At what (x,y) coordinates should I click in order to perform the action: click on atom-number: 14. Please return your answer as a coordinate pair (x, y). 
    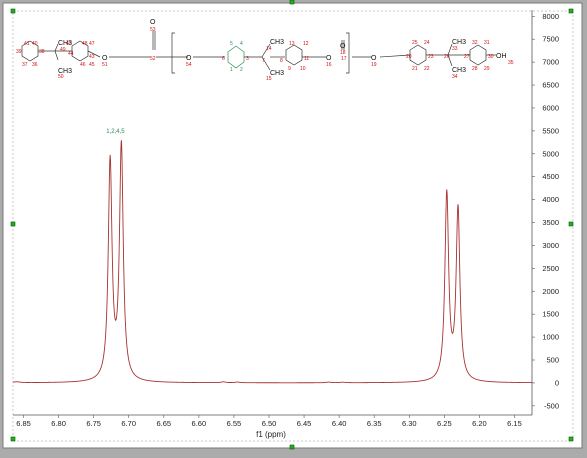
    Looking at the image, I should click on (269, 49).